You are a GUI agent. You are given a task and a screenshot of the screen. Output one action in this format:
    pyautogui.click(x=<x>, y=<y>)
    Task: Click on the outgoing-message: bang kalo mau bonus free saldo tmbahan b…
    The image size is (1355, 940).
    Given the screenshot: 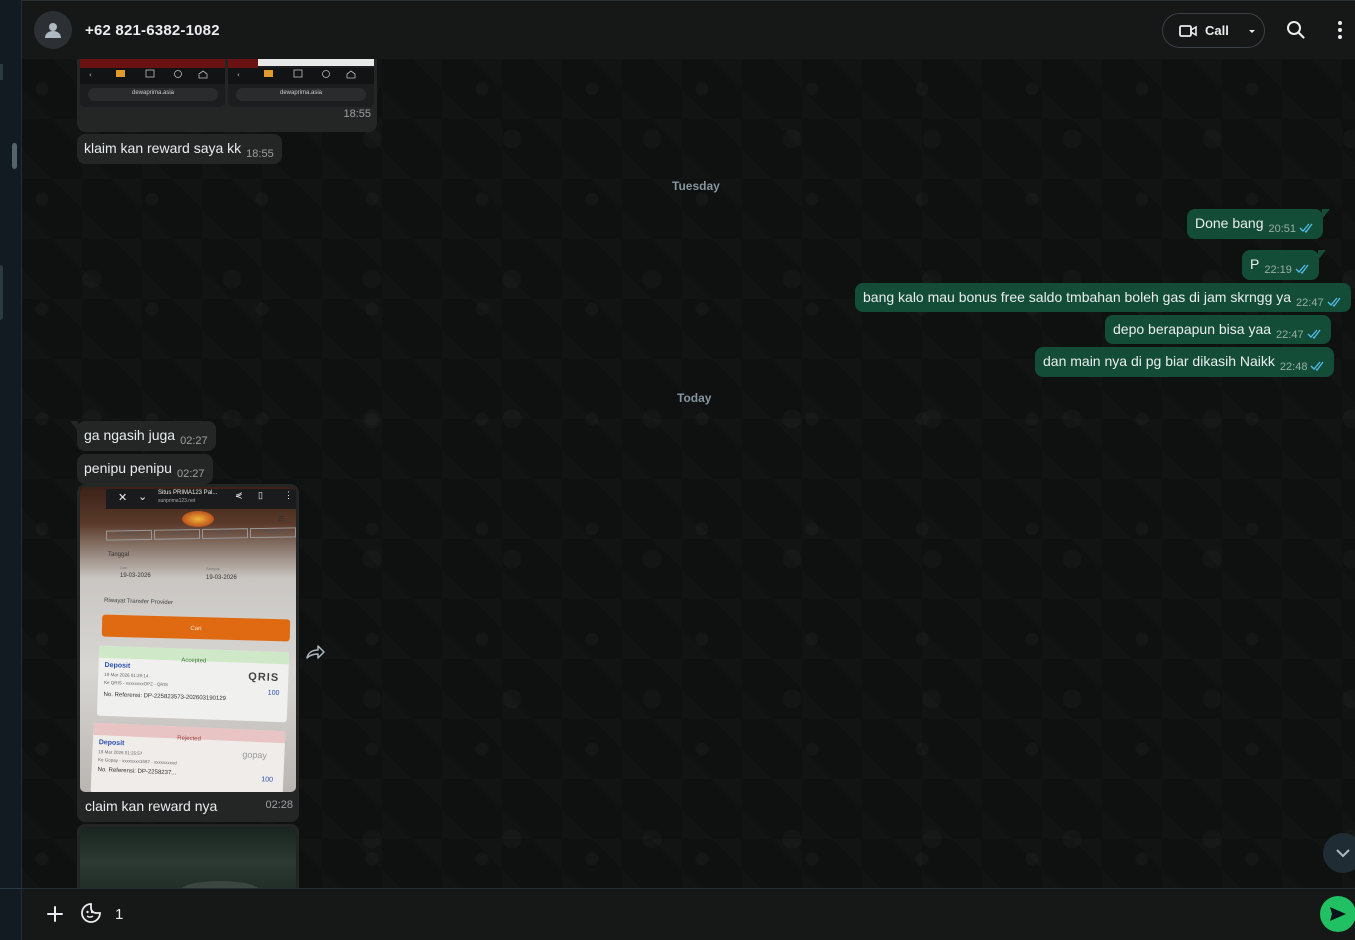 What is the action you would take?
    pyautogui.click(x=1103, y=297)
    